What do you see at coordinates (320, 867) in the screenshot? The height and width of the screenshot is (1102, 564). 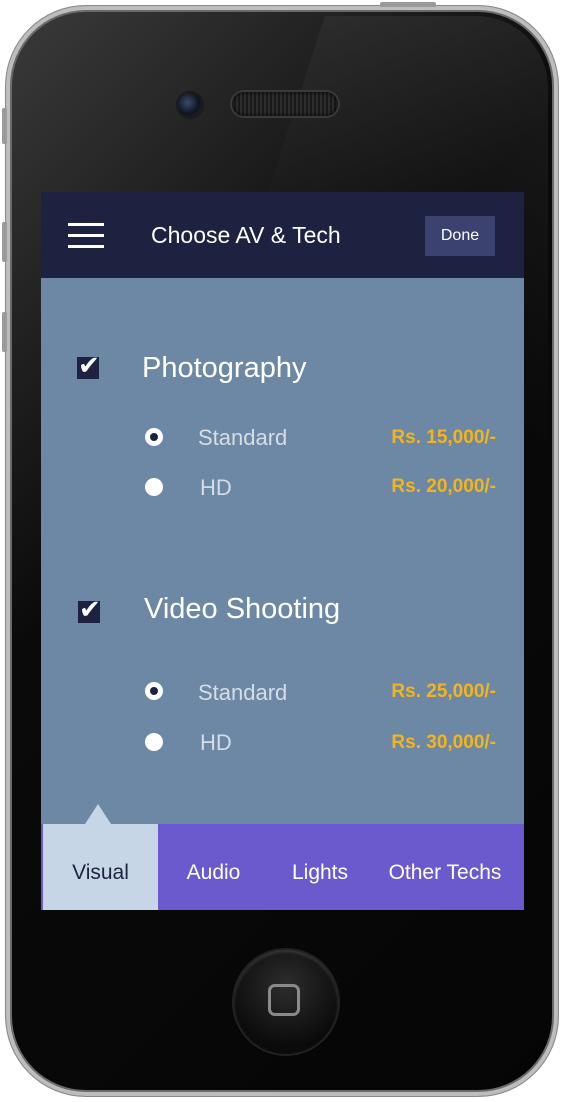 I see `tab-lights: Lights` at bounding box center [320, 867].